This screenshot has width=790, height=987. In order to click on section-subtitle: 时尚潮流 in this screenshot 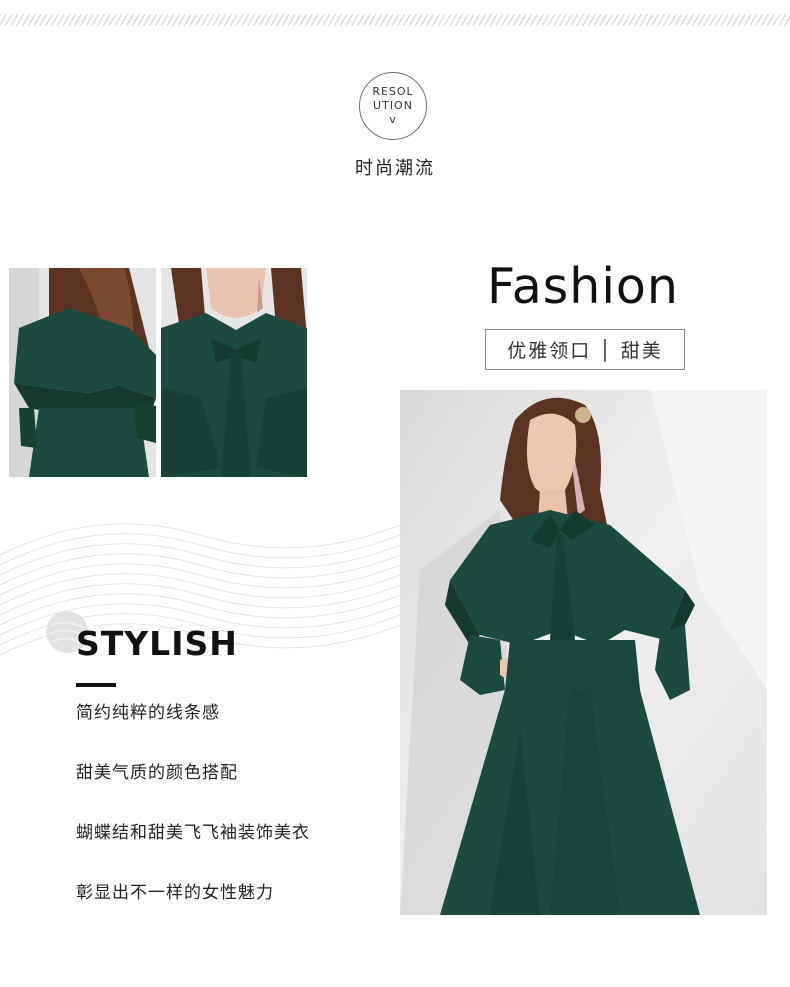, I will do `click(395, 168)`.